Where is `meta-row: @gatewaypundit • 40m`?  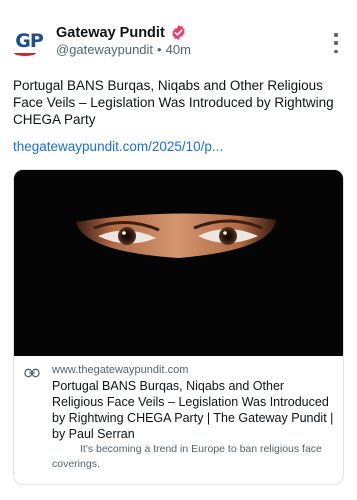
meta-row: @gatewaypundit • 40m is located at coordinates (123, 49).